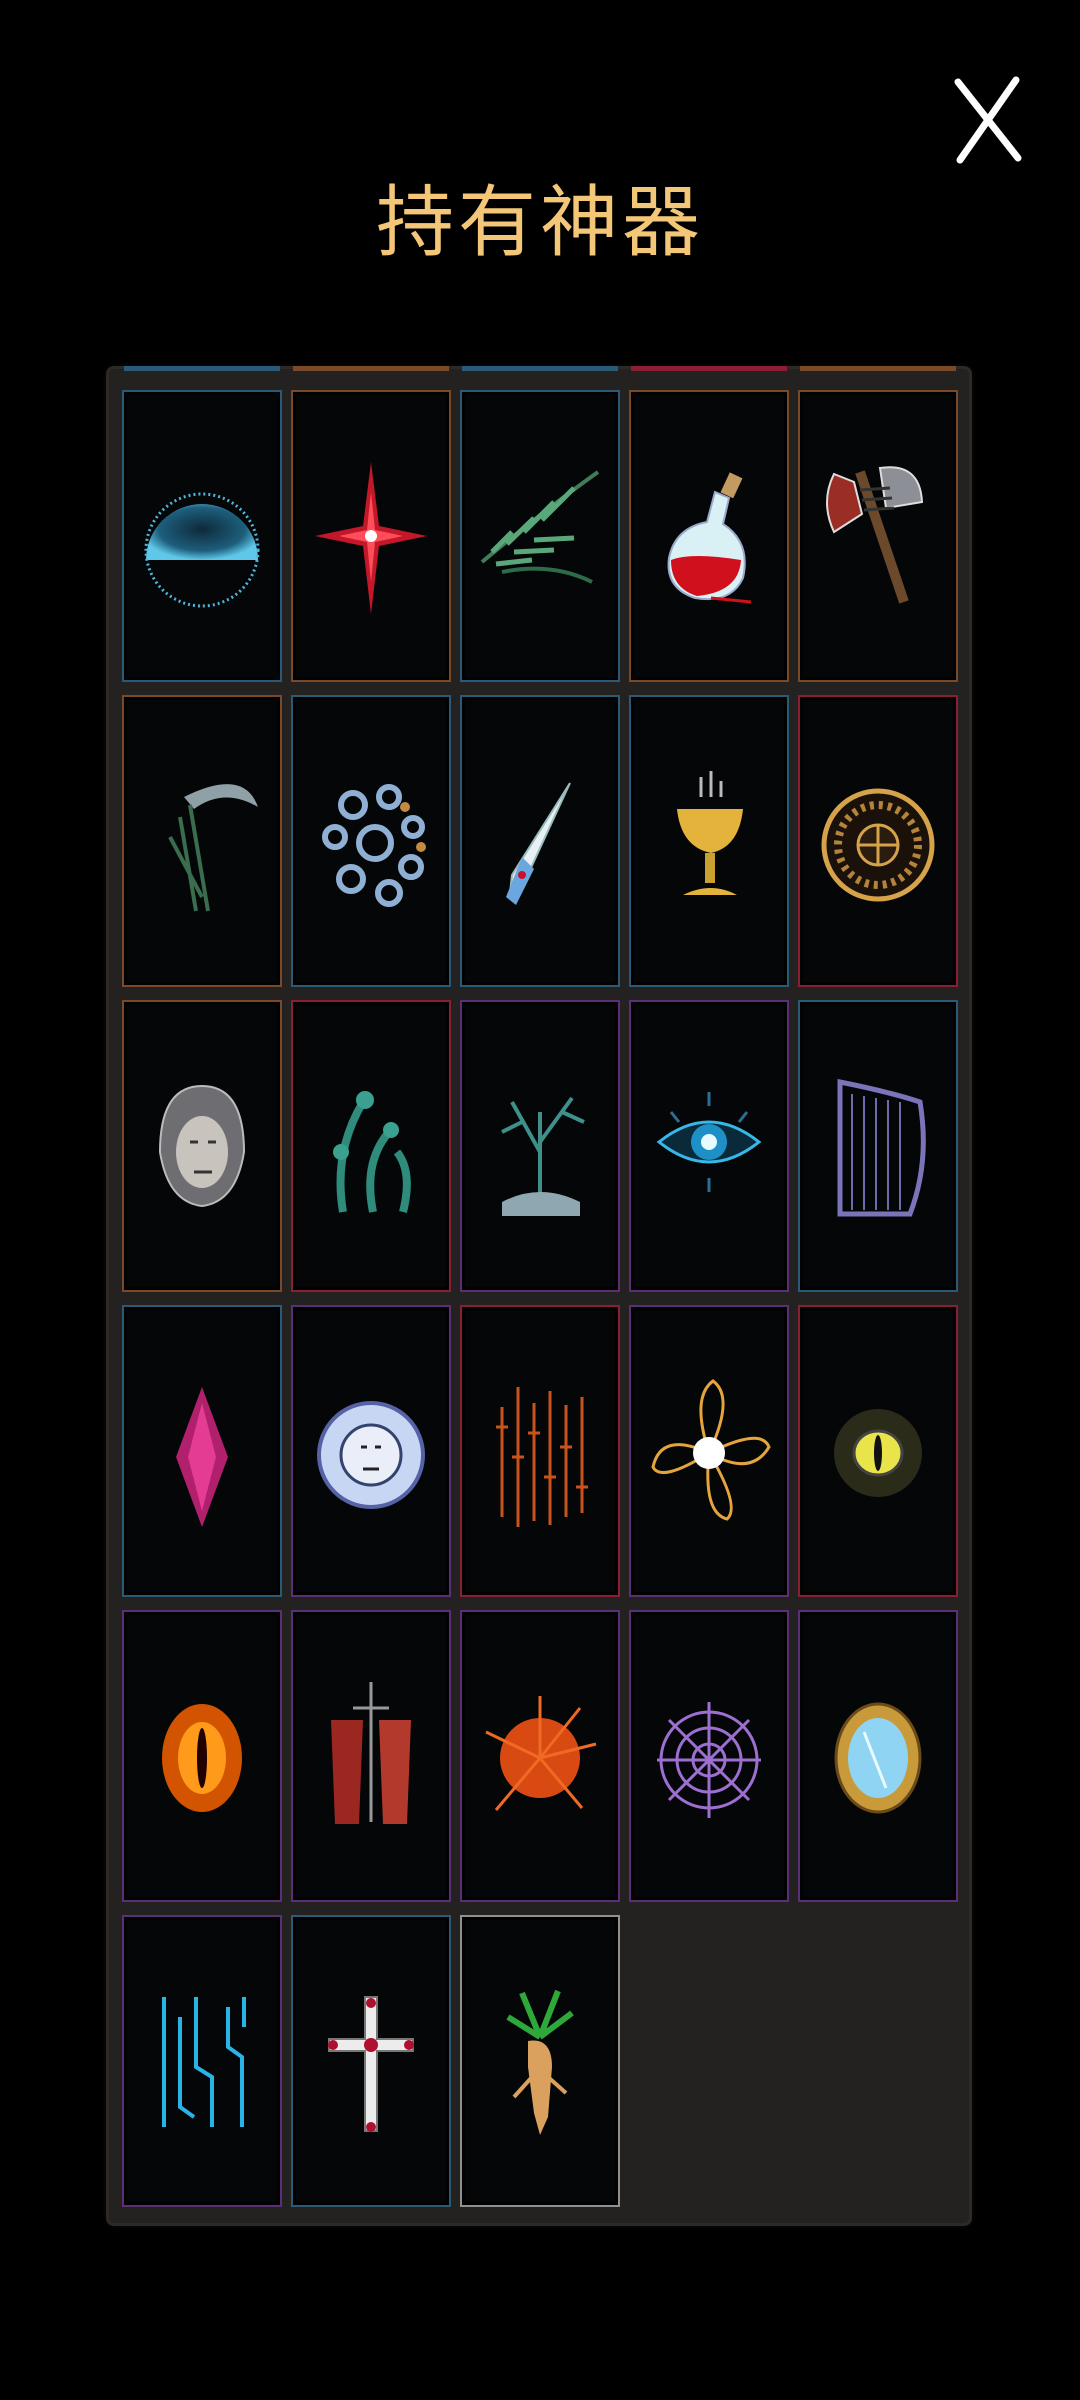 This screenshot has height=2400, width=1080. I want to click on spider-web-icon, so click(709, 1760).